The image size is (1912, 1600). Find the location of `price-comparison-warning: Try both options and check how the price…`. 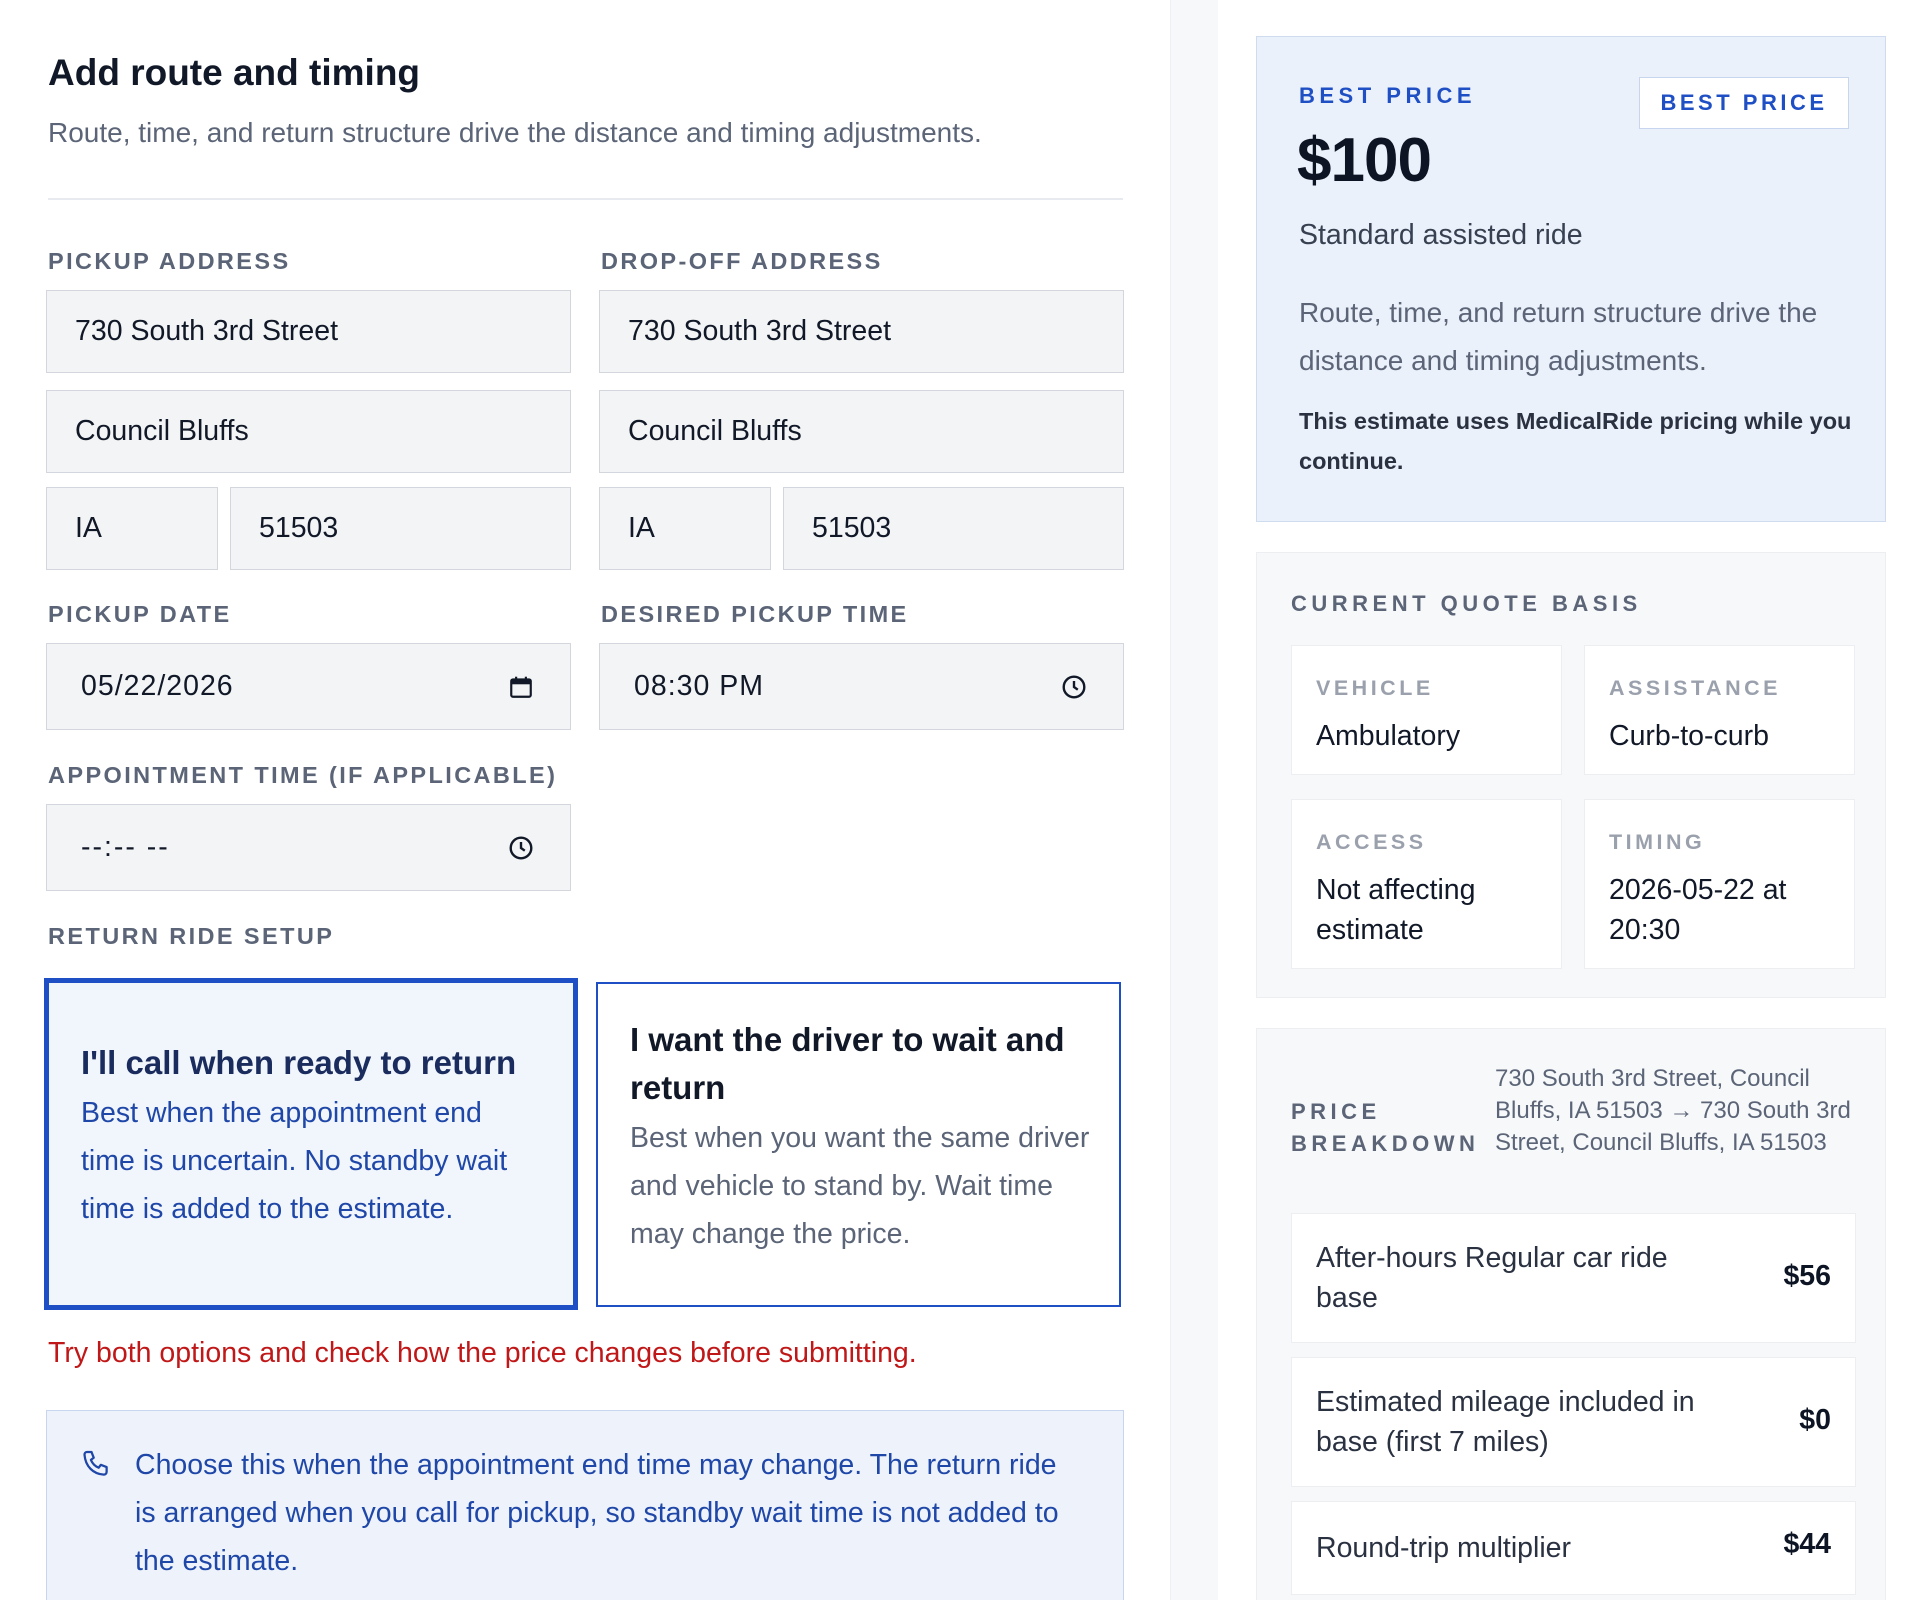

price-comparison-warning: Try both options and check how the price… is located at coordinates (482, 1353).